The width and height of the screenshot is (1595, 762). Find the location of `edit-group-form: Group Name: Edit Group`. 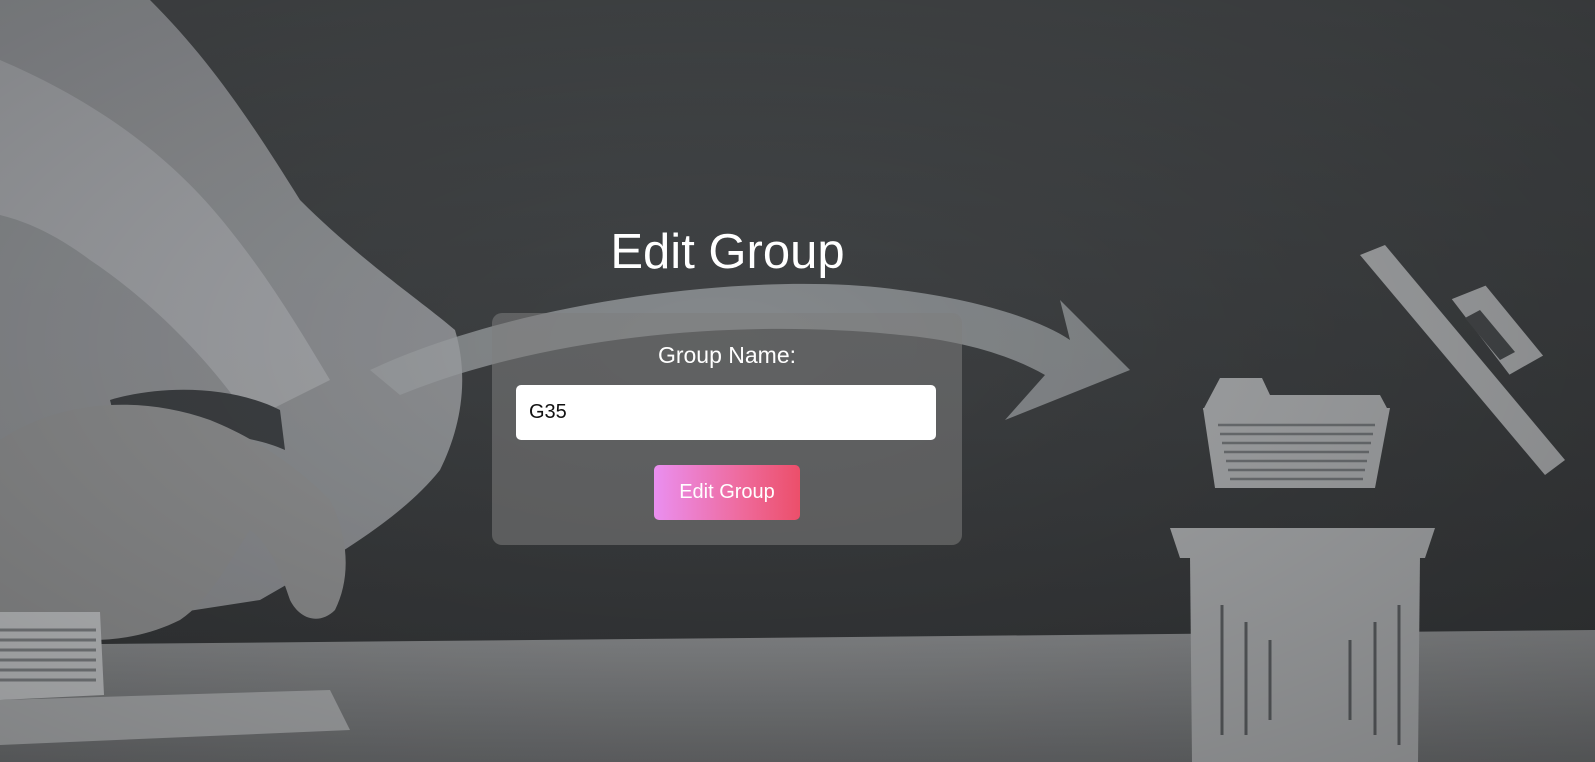

edit-group-form: Group Name: Edit Group is located at coordinates (727, 429).